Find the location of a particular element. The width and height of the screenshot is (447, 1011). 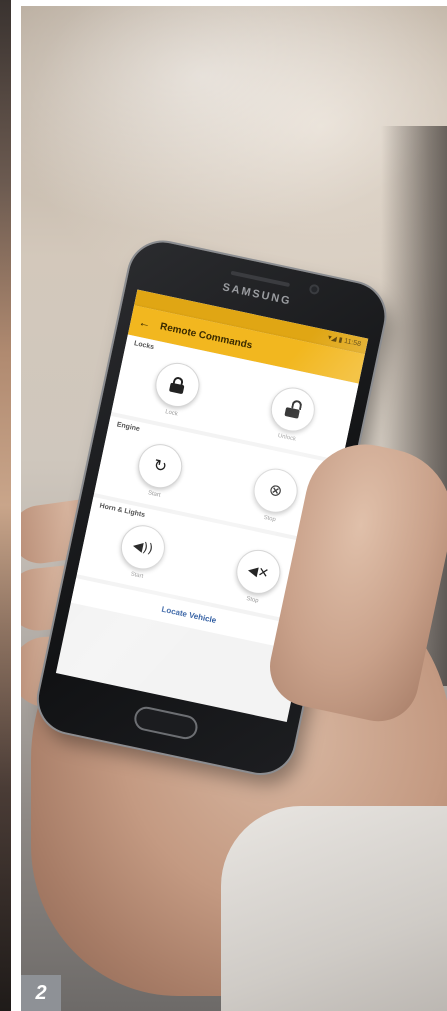

engine-stop-command: ⊗ Stop is located at coordinates (274, 496).